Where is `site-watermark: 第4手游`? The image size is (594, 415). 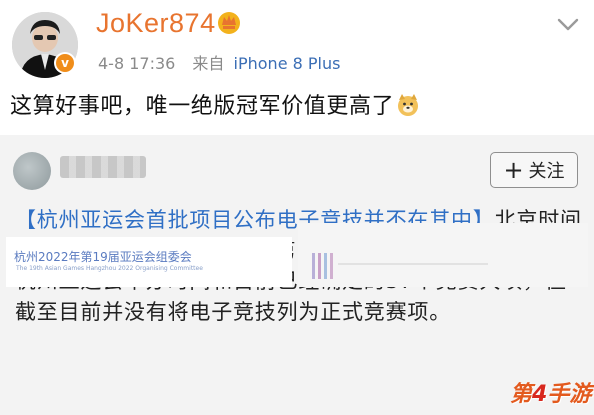
site-watermark: 第4手游 is located at coordinates (550, 392).